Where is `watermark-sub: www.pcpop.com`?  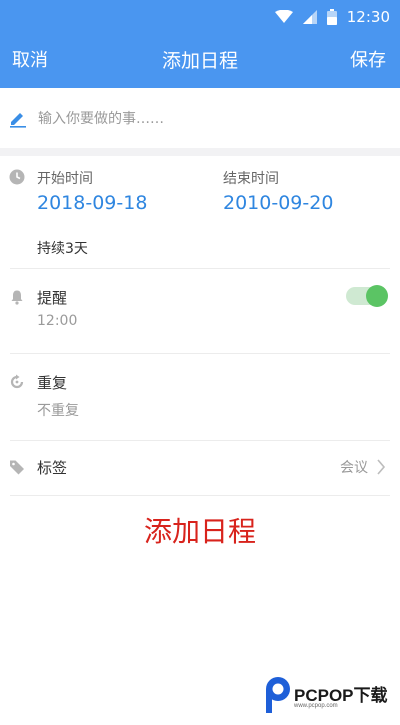 watermark-sub: www.pcpop.com is located at coordinates (316, 706).